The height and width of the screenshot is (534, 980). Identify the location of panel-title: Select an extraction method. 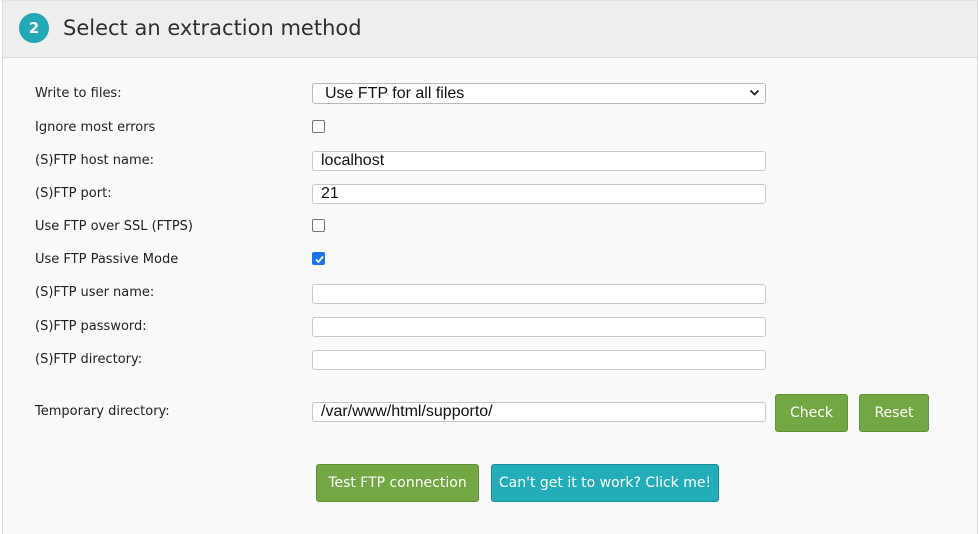
(212, 28).